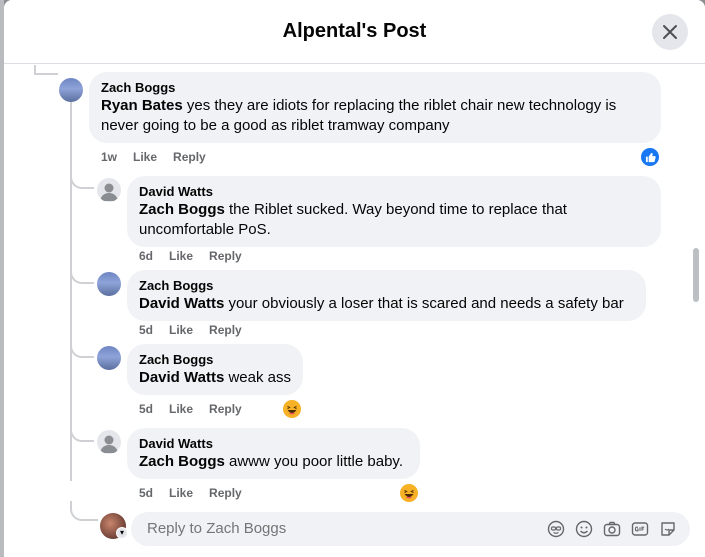  I want to click on comment-text: awww you poor little baby., so click(313, 461).